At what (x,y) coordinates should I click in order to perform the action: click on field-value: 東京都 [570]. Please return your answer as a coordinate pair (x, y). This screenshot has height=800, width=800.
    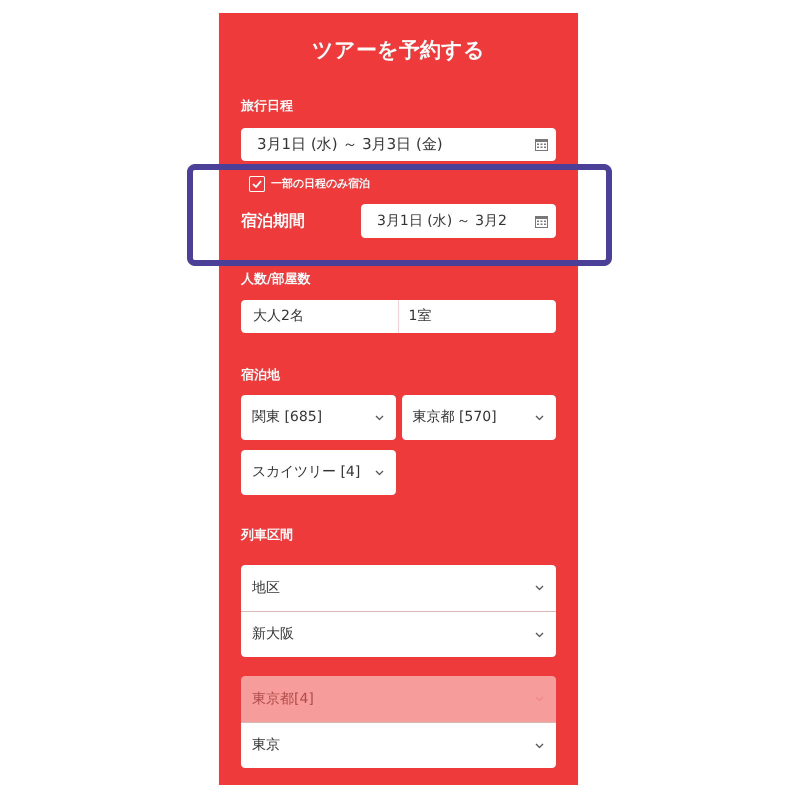
    Looking at the image, I should click on (454, 417).